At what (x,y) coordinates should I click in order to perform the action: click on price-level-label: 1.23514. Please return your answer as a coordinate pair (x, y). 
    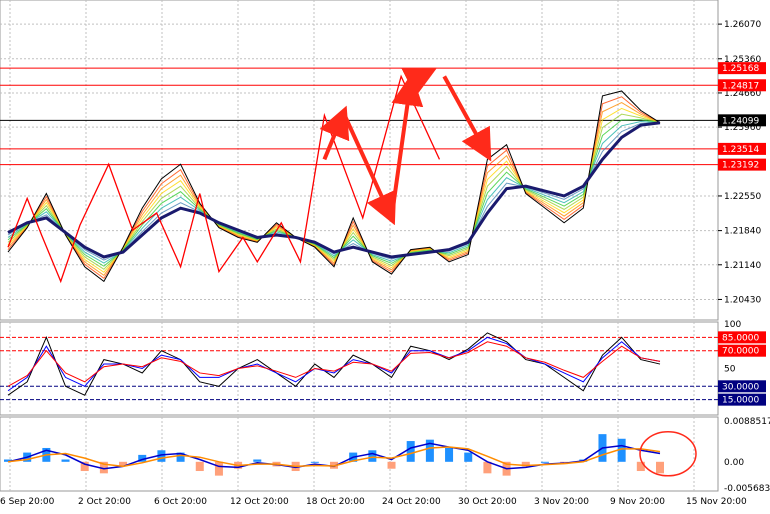
    Looking at the image, I should click on (740, 150).